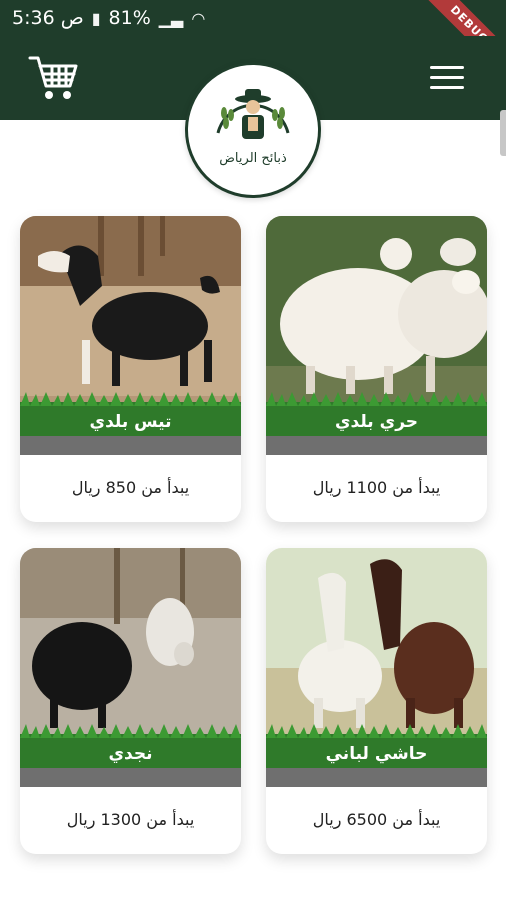 The height and width of the screenshot is (900, 506). What do you see at coordinates (130, 369) in the screenshot?
I see `product-card: تيس بلدي يبدأ من 850 ريال` at bounding box center [130, 369].